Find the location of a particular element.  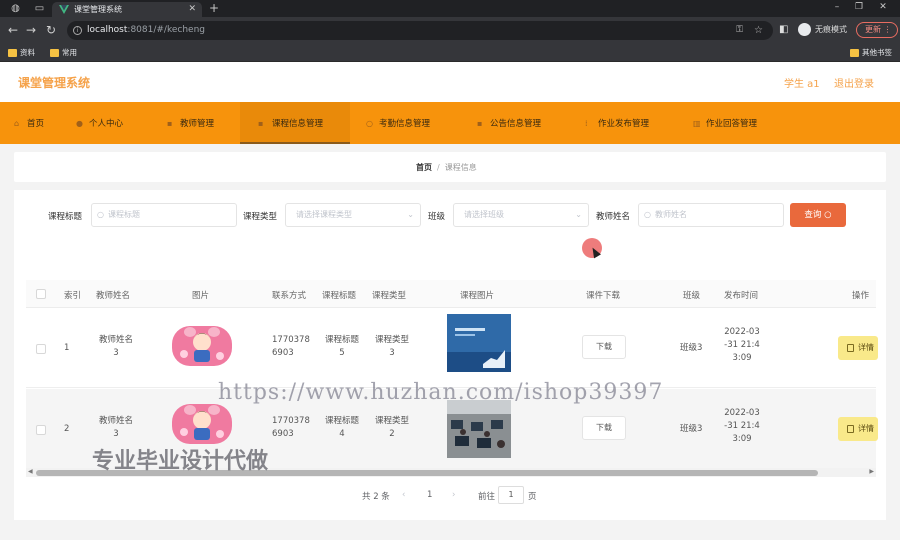

folder-icon is located at coordinates (12, 53).